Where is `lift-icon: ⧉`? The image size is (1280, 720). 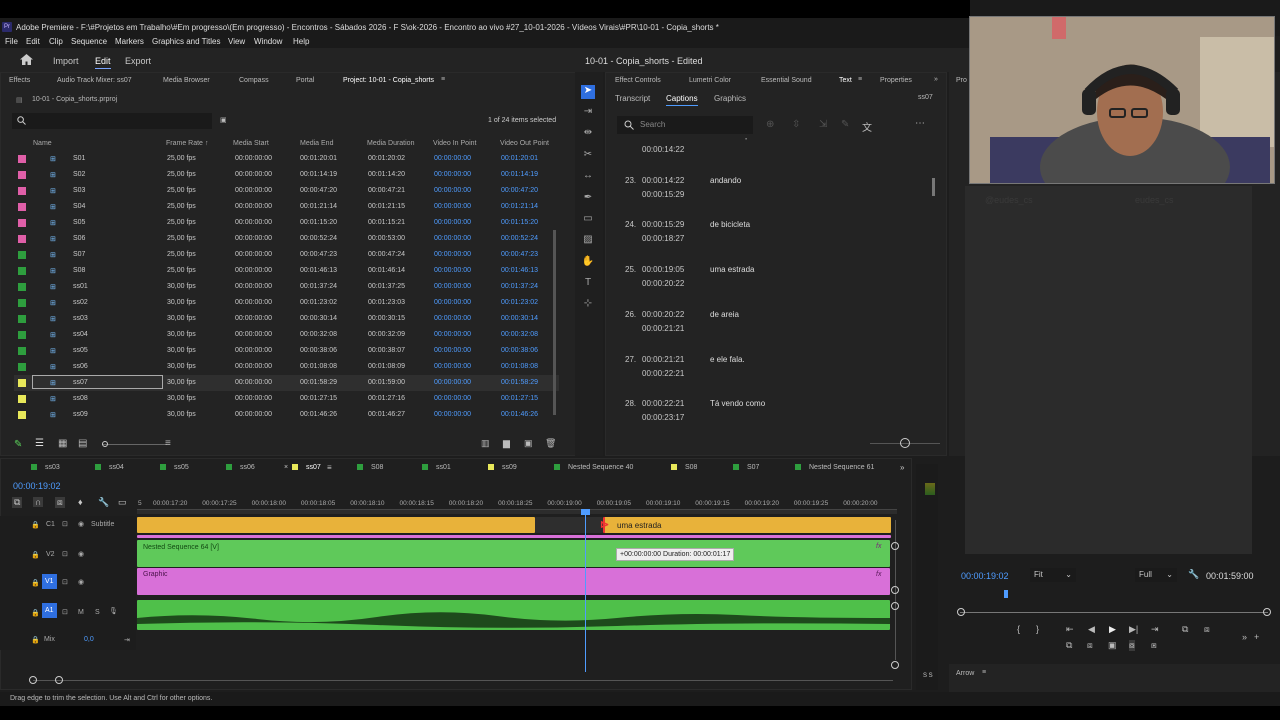
lift-icon: ⧉ is located at coordinates (1185, 629).